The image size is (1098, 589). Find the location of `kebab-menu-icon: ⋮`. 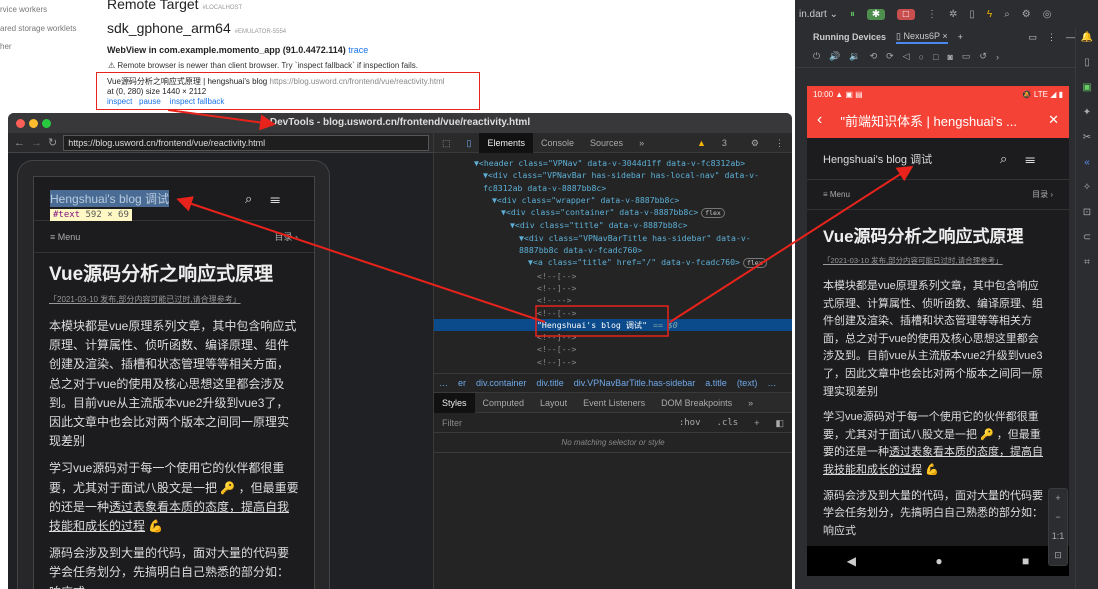

kebab-menu-icon: ⋮ is located at coordinates (779, 143).